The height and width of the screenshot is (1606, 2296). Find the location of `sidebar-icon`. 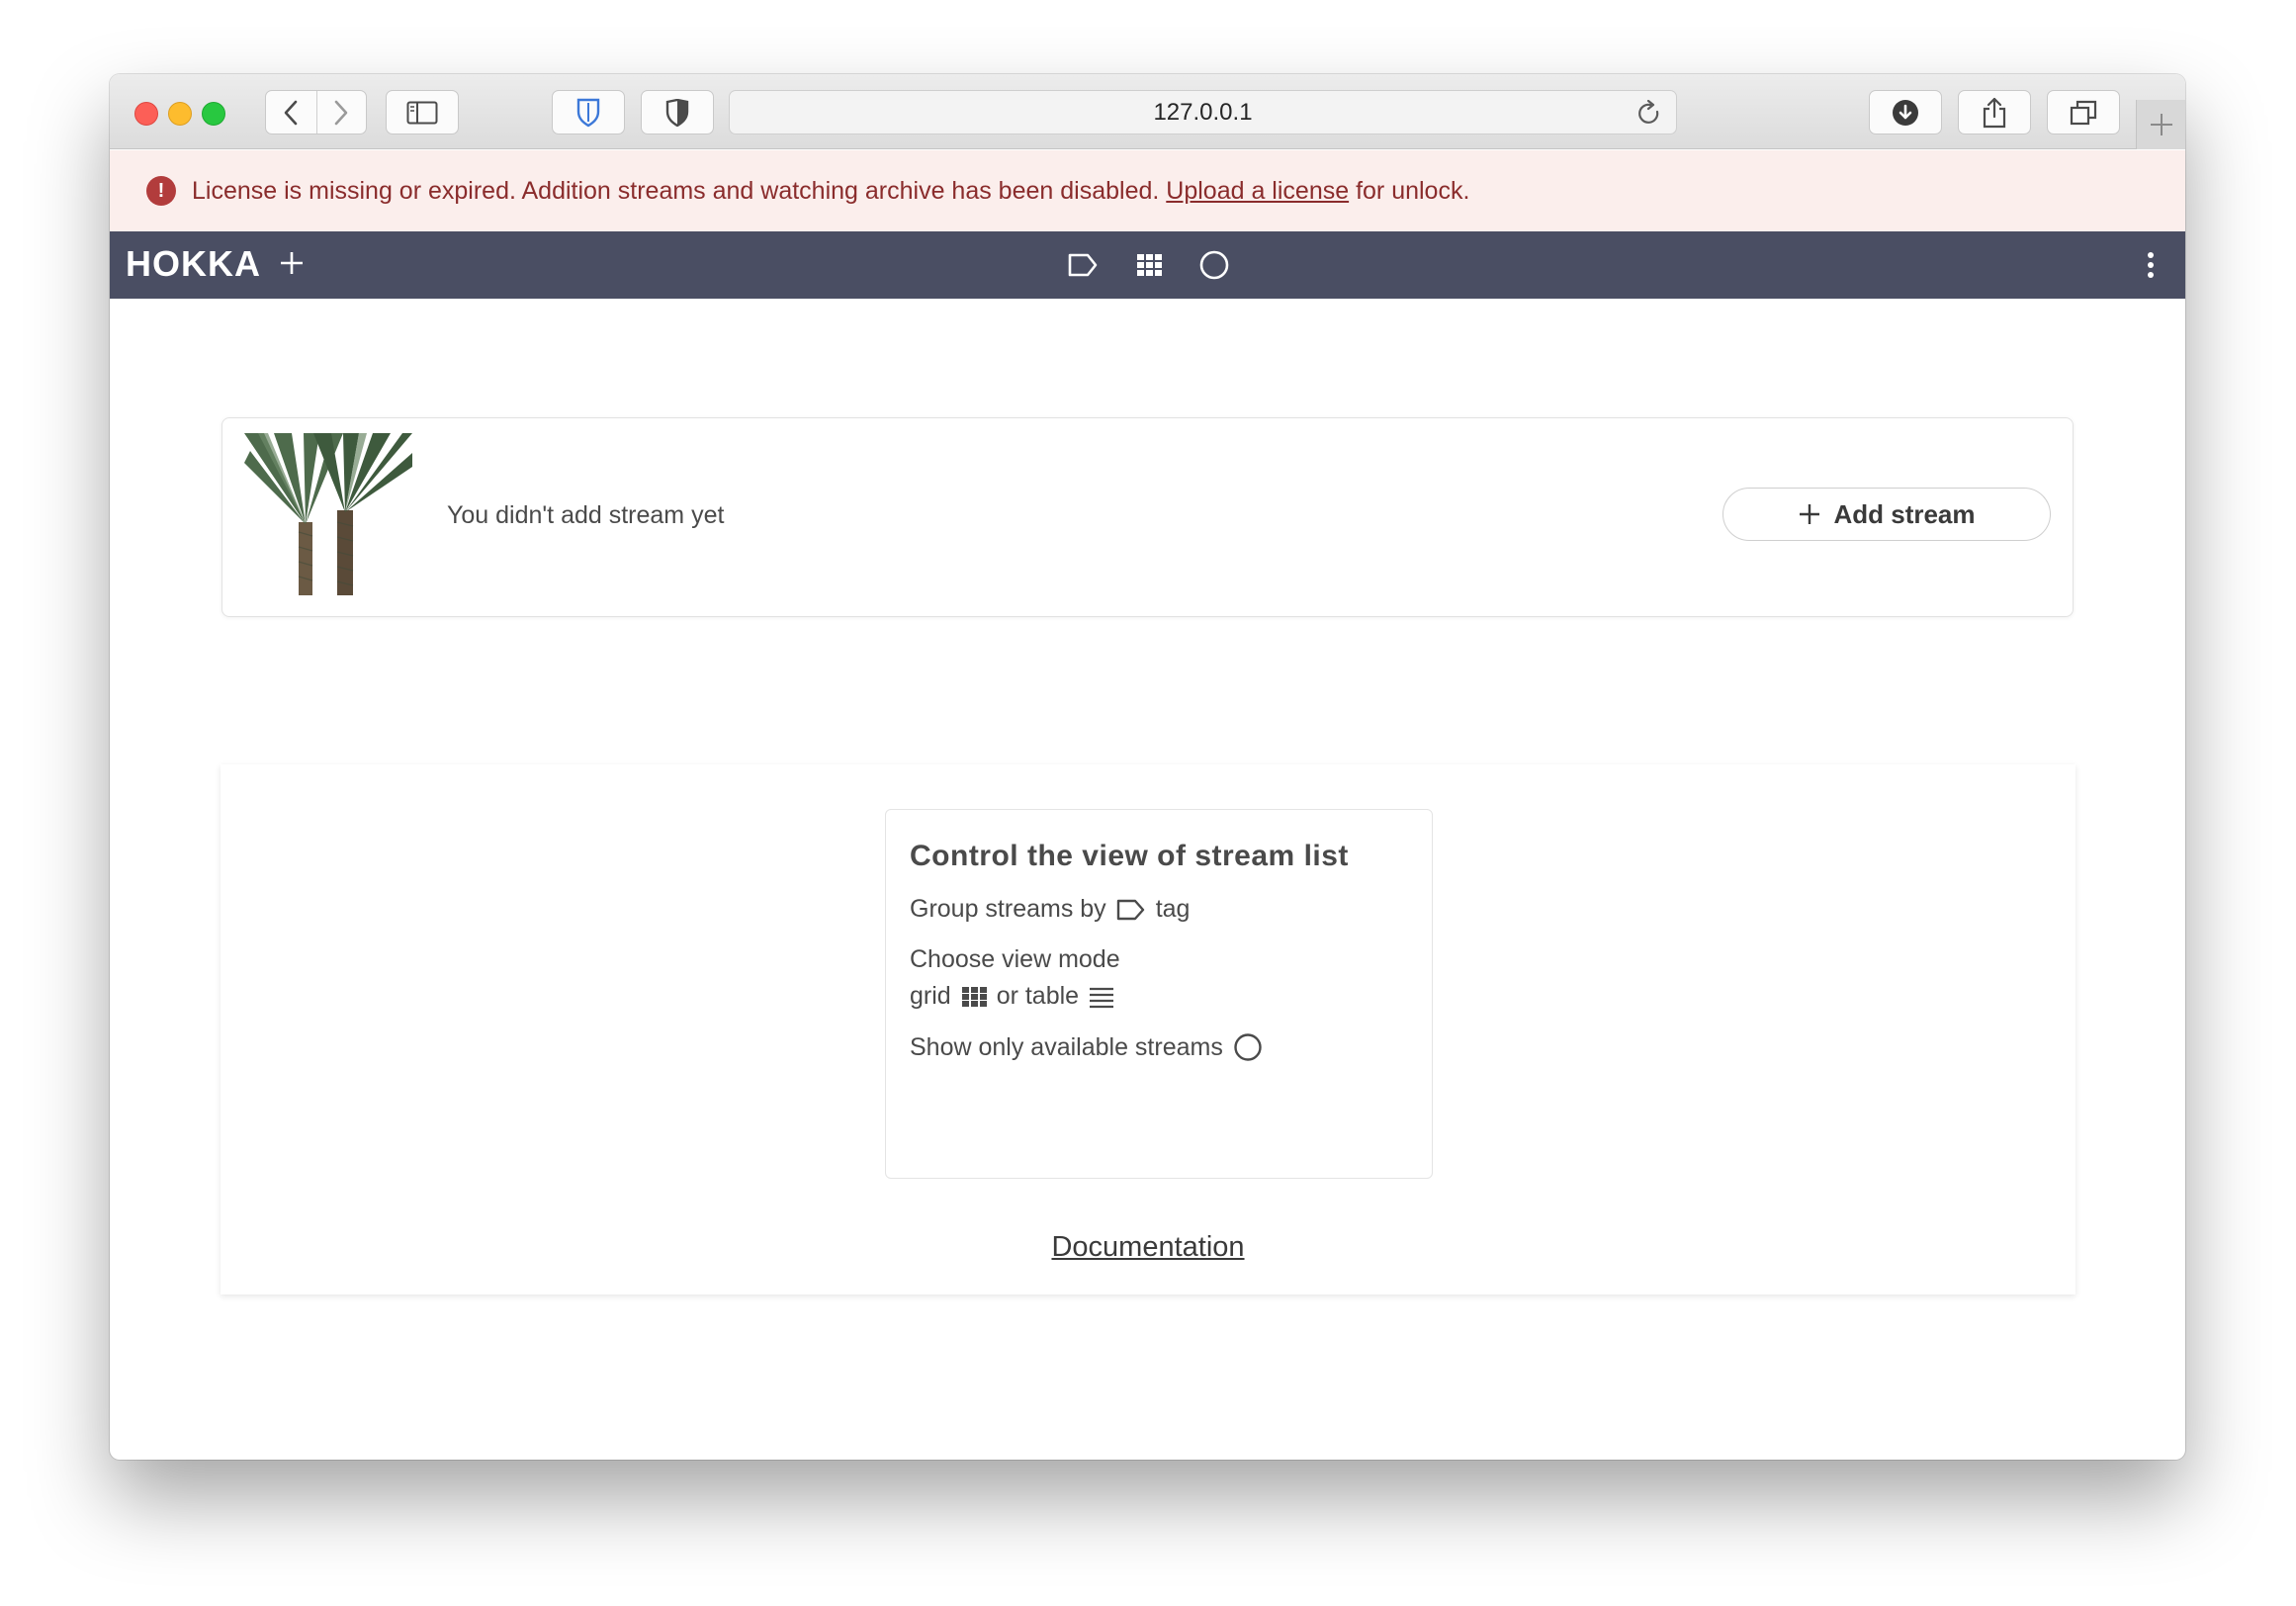

sidebar-icon is located at coordinates (422, 112).